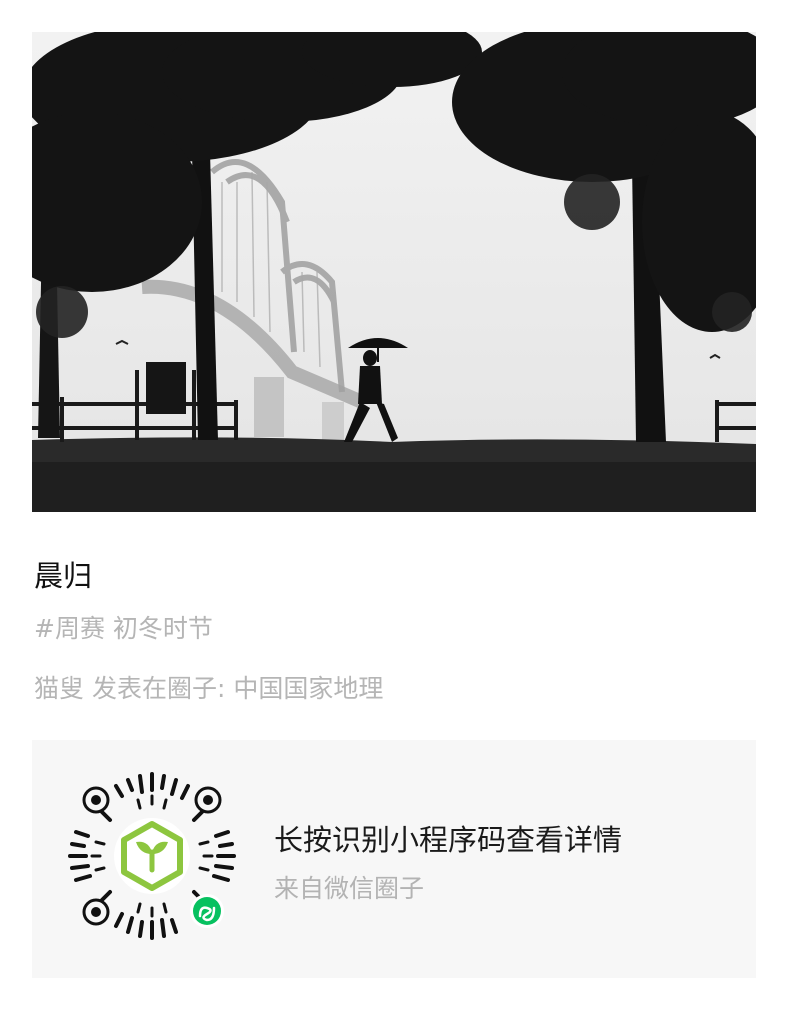 The width and height of the screenshot is (788, 1012). What do you see at coordinates (207, 911) in the screenshot?
I see `mini-program-link-badge-icon` at bounding box center [207, 911].